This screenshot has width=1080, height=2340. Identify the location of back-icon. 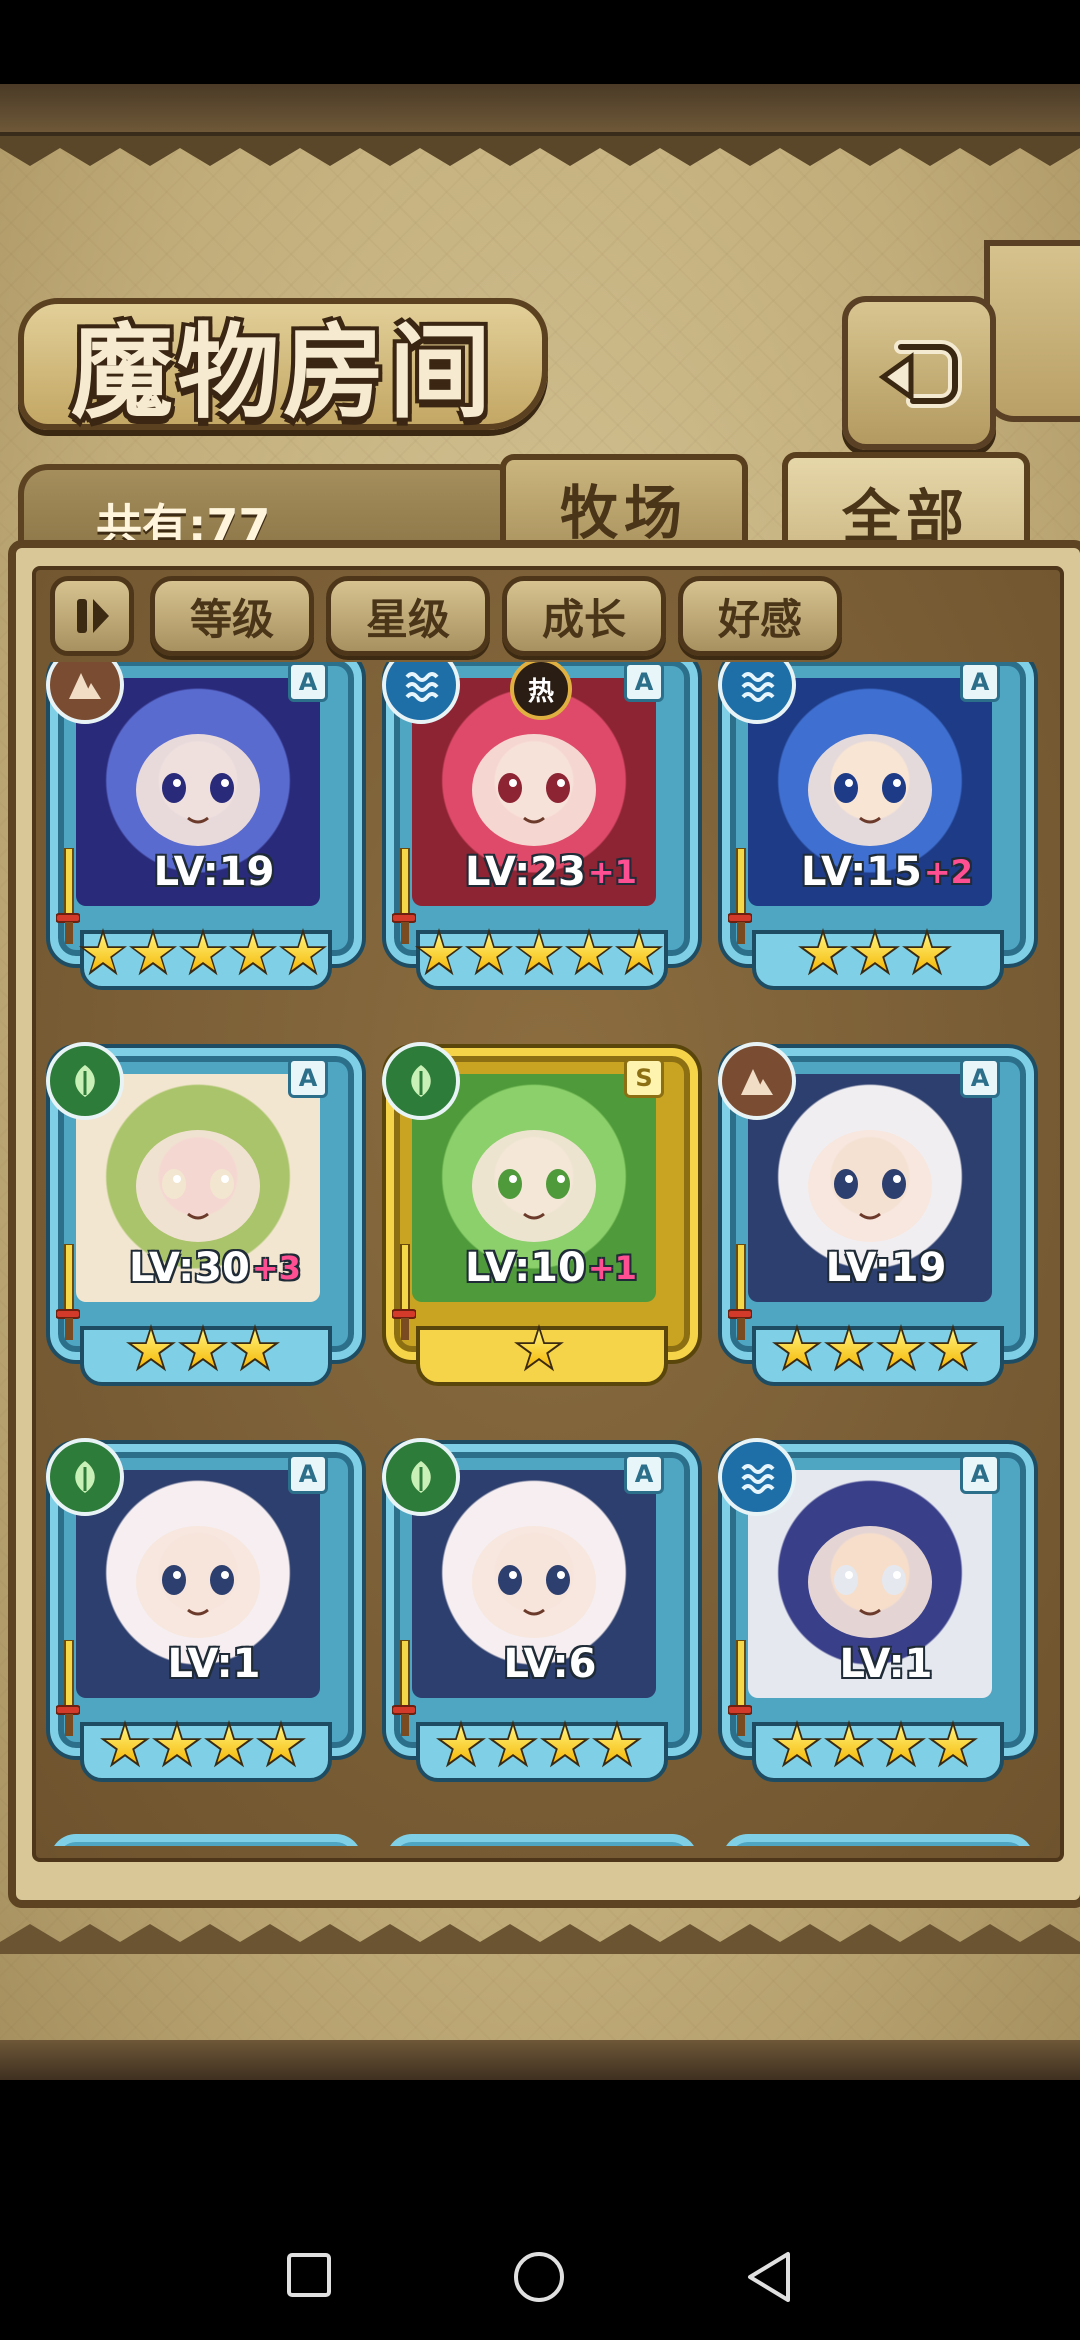
(769, 2277).